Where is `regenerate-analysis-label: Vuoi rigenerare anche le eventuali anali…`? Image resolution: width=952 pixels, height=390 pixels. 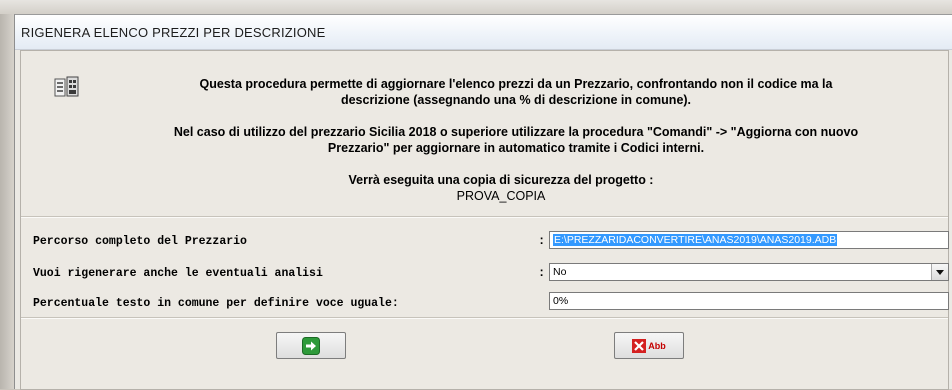
regenerate-analysis-label: Vuoi rigenerare anche le eventuali anali… is located at coordinates (178, 273).